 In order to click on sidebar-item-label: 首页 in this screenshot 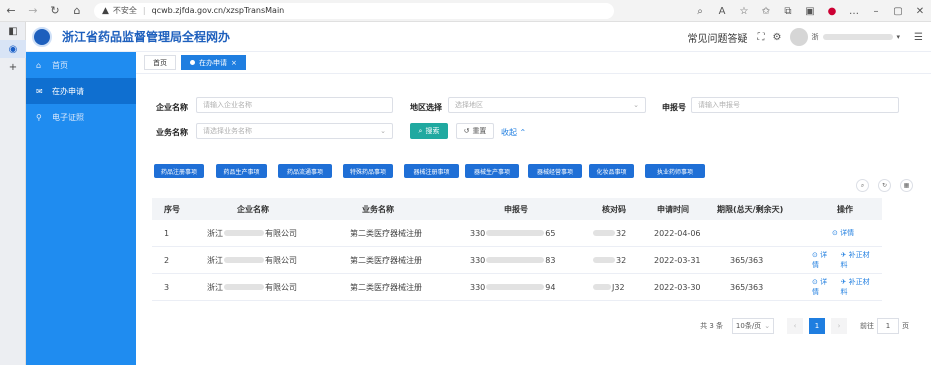, I will do `click(60, 65)`.